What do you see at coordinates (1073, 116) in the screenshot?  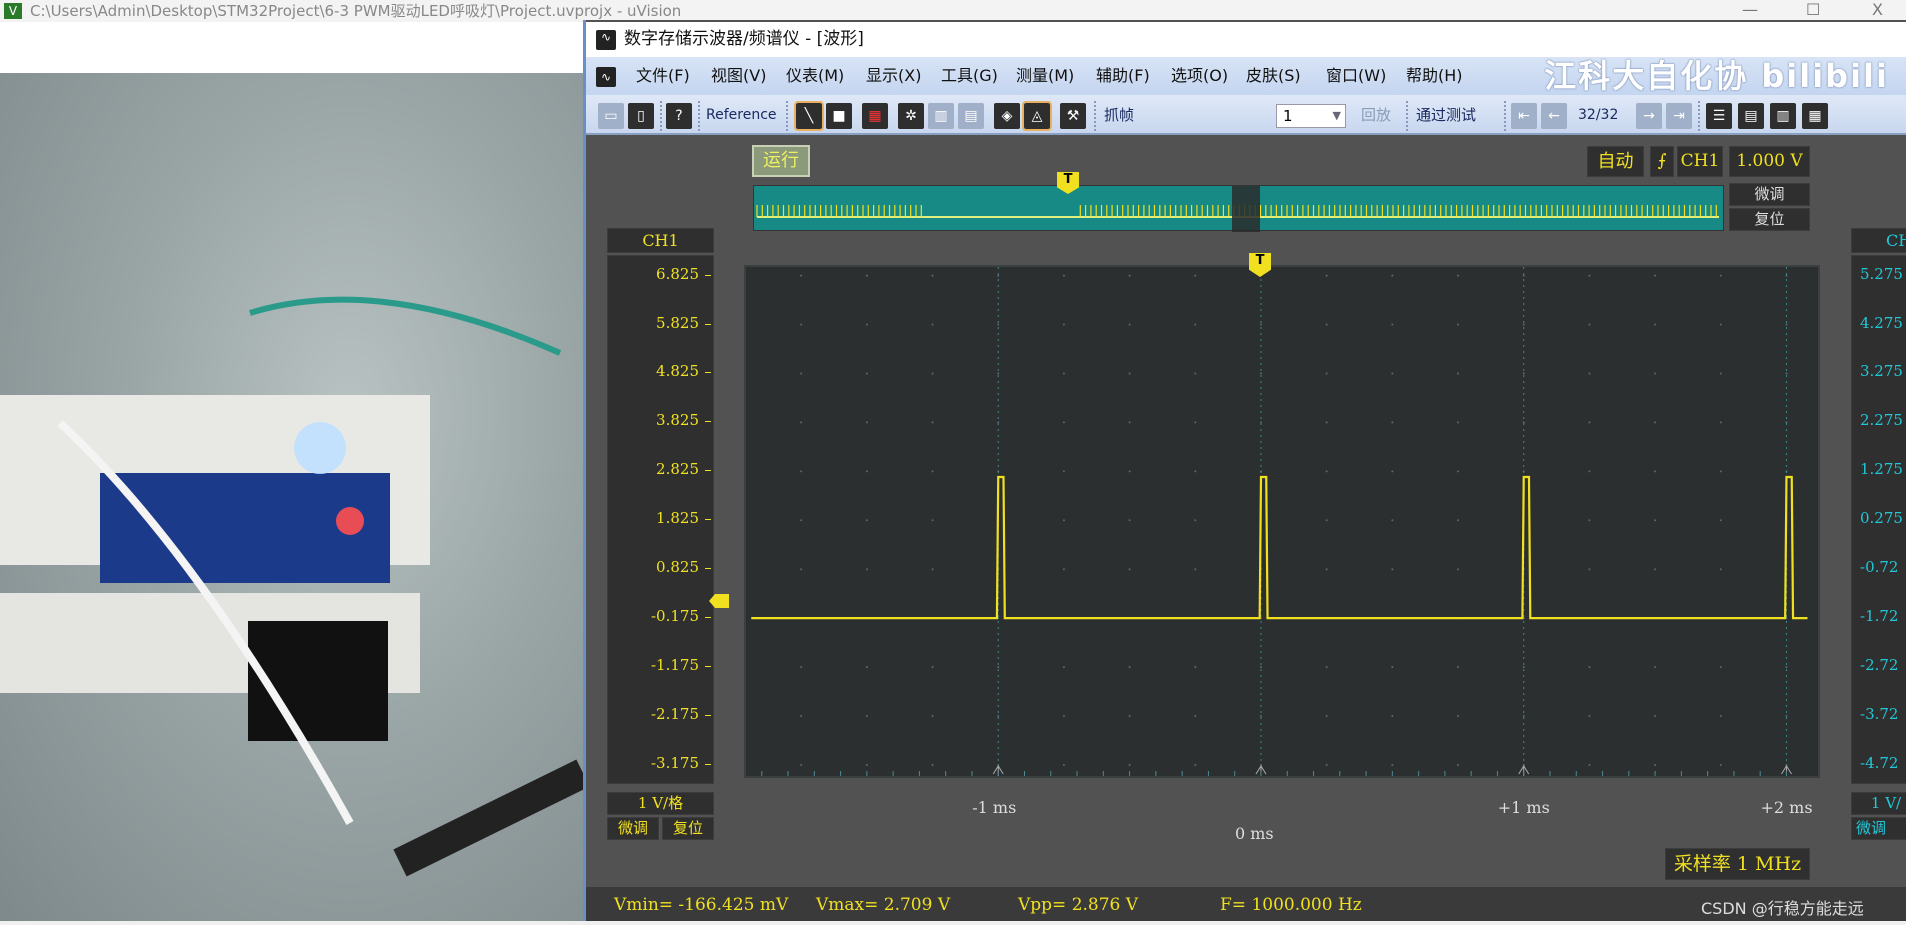 I see `hammer-icon: ⚒` at bounding box center [1073, 116].